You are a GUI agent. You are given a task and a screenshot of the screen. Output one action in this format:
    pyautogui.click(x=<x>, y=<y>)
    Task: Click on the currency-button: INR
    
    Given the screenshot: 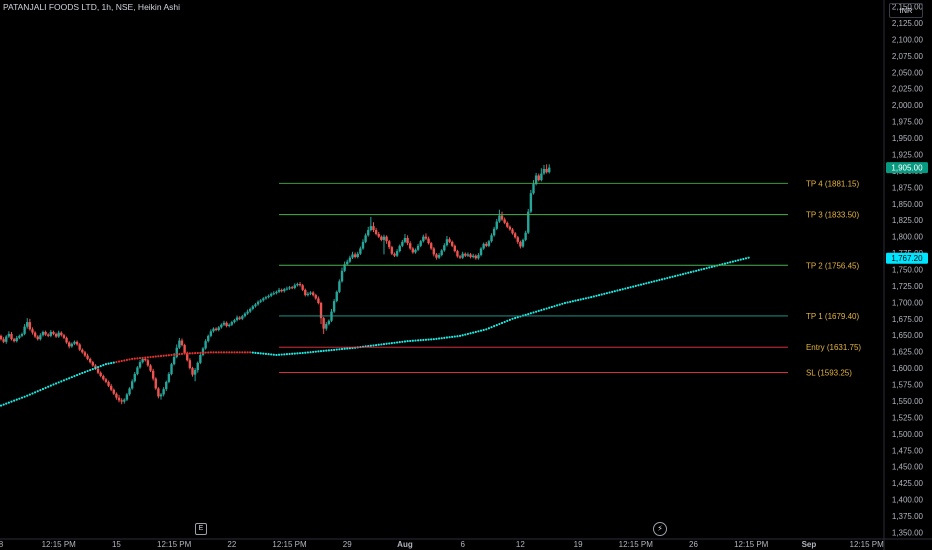 What is the action you would take?
    pyautogui.click(x=906, y=10)
    